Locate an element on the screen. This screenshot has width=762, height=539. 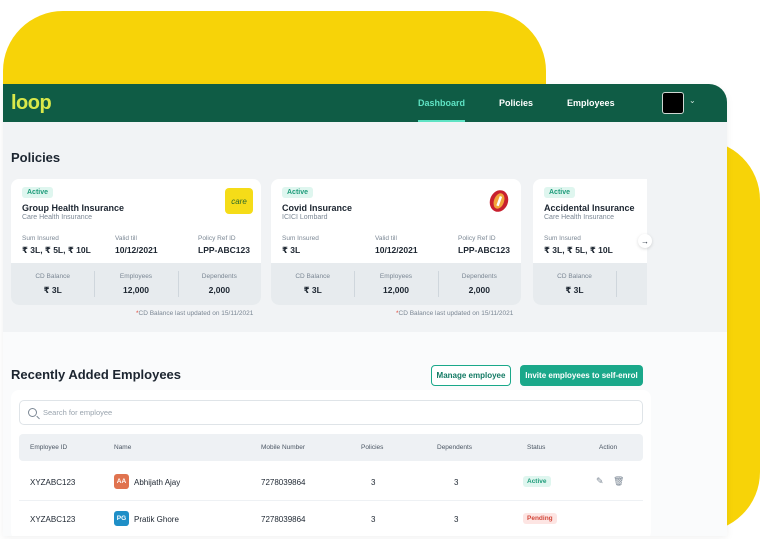
nav-link-dashboard: Dashboard is located at coordinates (442, 103).